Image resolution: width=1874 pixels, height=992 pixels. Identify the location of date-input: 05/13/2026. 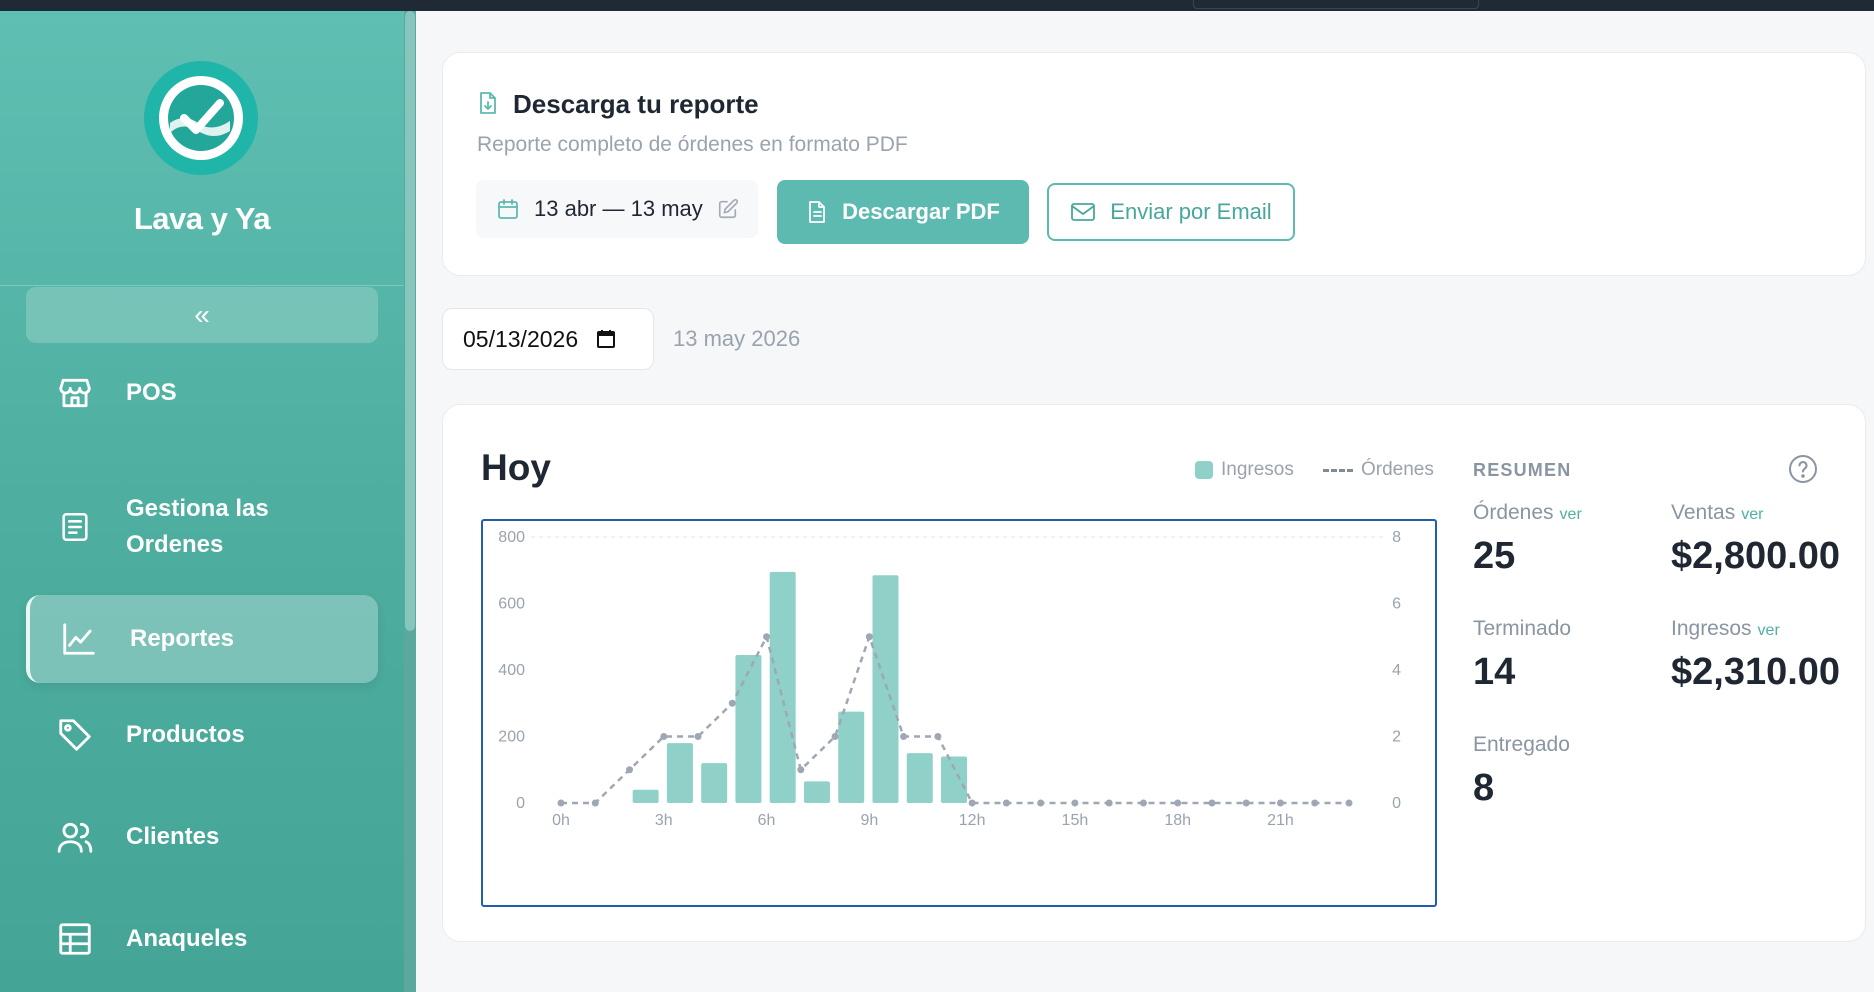
(548, 339).